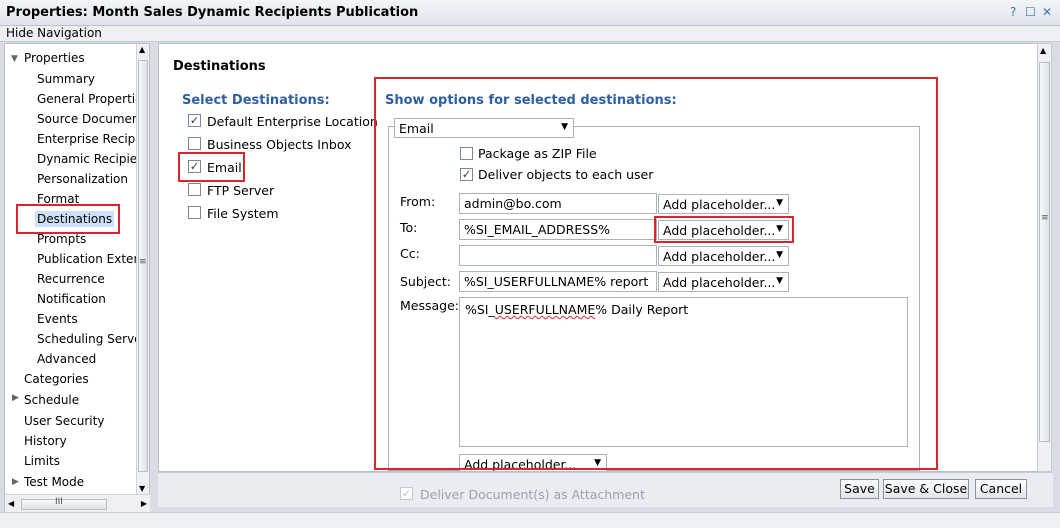  Describe the element at coordinates (71, 299) in the screenshot. I see `nav-item-notification: Notification` at that location.